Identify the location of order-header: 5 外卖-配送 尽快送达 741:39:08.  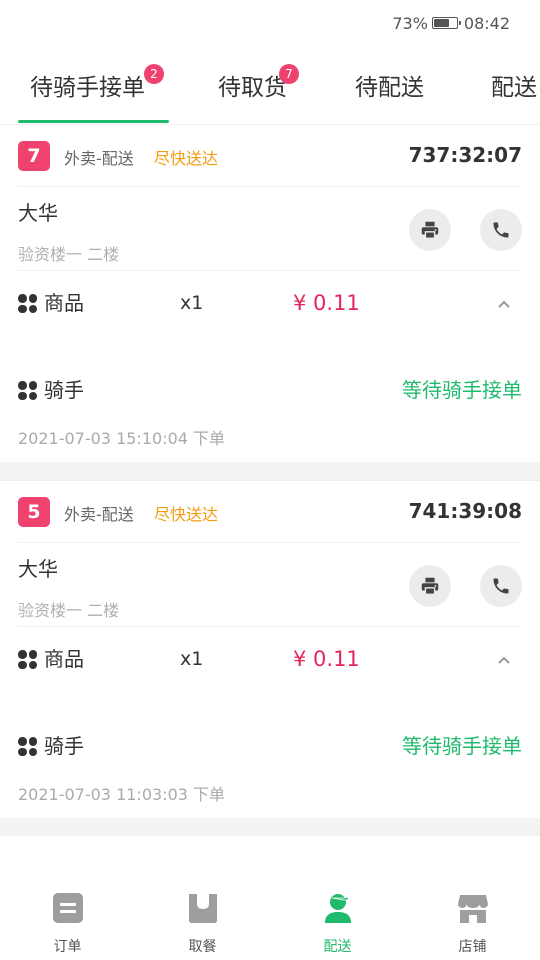
(270, 512).